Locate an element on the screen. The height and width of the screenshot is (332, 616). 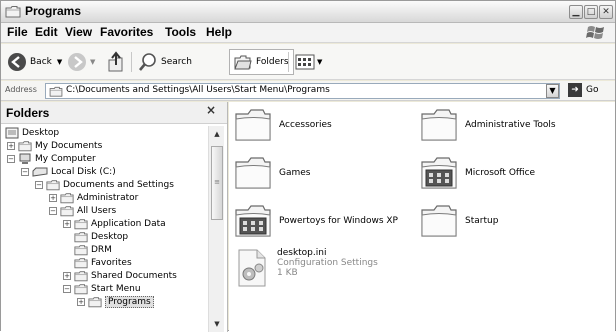
tree-scrollbar: ▲ ≡ ▼ is located at coordinates (216, 229).